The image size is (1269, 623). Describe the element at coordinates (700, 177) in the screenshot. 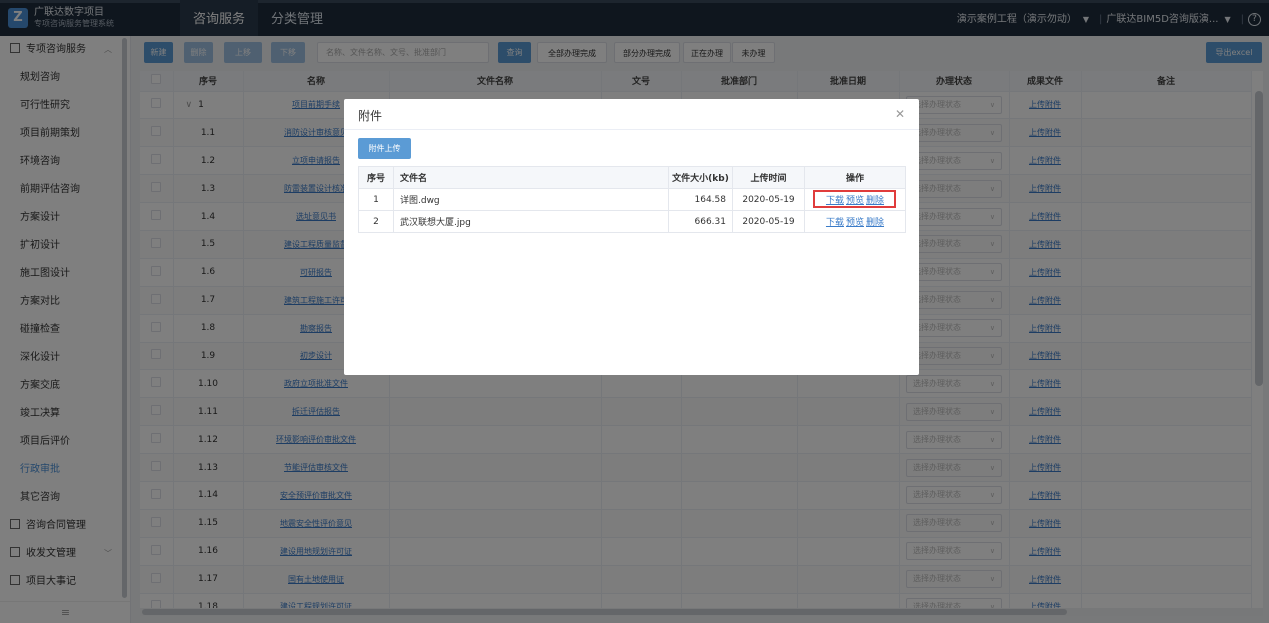

I see `att-column-size: 文件大小(kb)` at that location.